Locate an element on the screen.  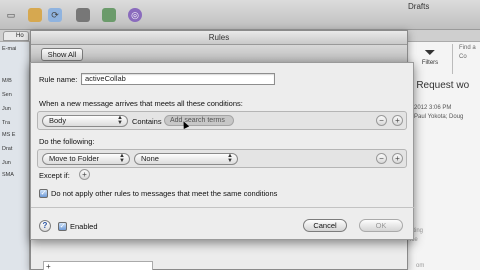
show-all-button: Show All is located at coordinates (62, 54).